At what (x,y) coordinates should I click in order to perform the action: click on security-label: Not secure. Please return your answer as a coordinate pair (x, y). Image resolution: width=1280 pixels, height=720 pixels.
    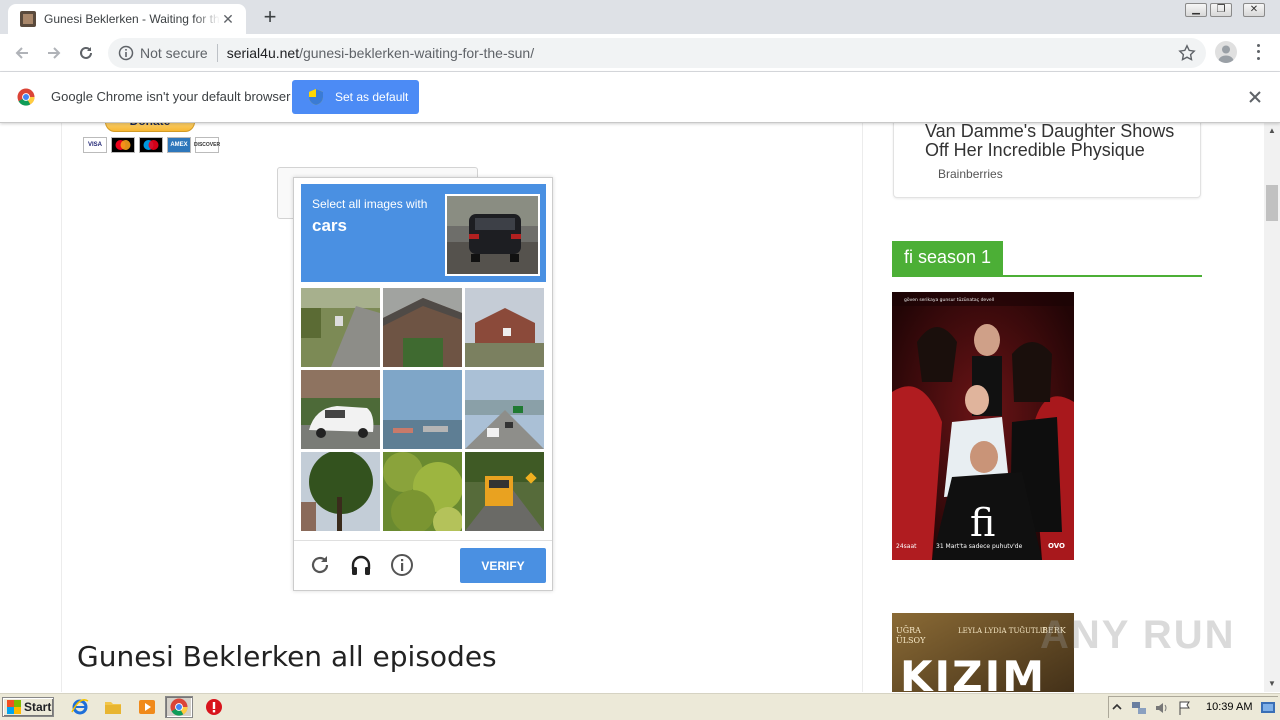
    Looking at the image, I should click on (174, 53).